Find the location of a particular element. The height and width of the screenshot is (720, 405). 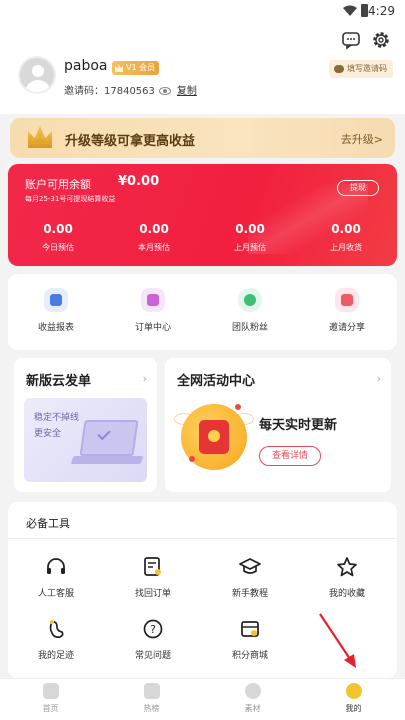

activity-headline: 每天实时更新 is located at coordinates (298, 425).